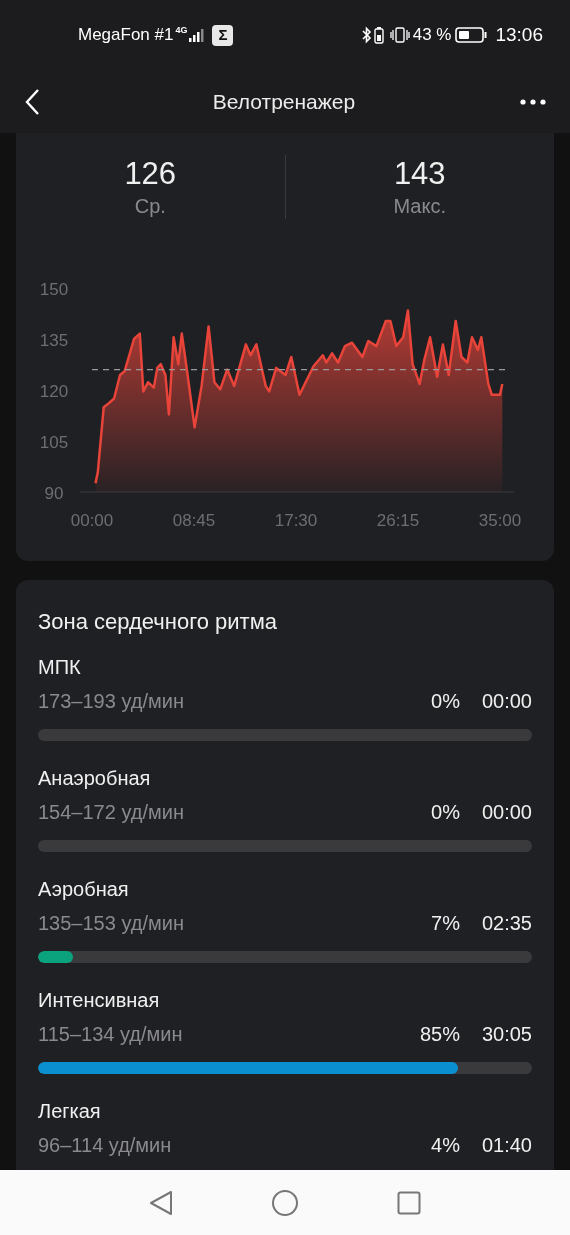 This screenshot has width=570, height=1235. I want to click on zone-percent: 7%, so click(445, 923).